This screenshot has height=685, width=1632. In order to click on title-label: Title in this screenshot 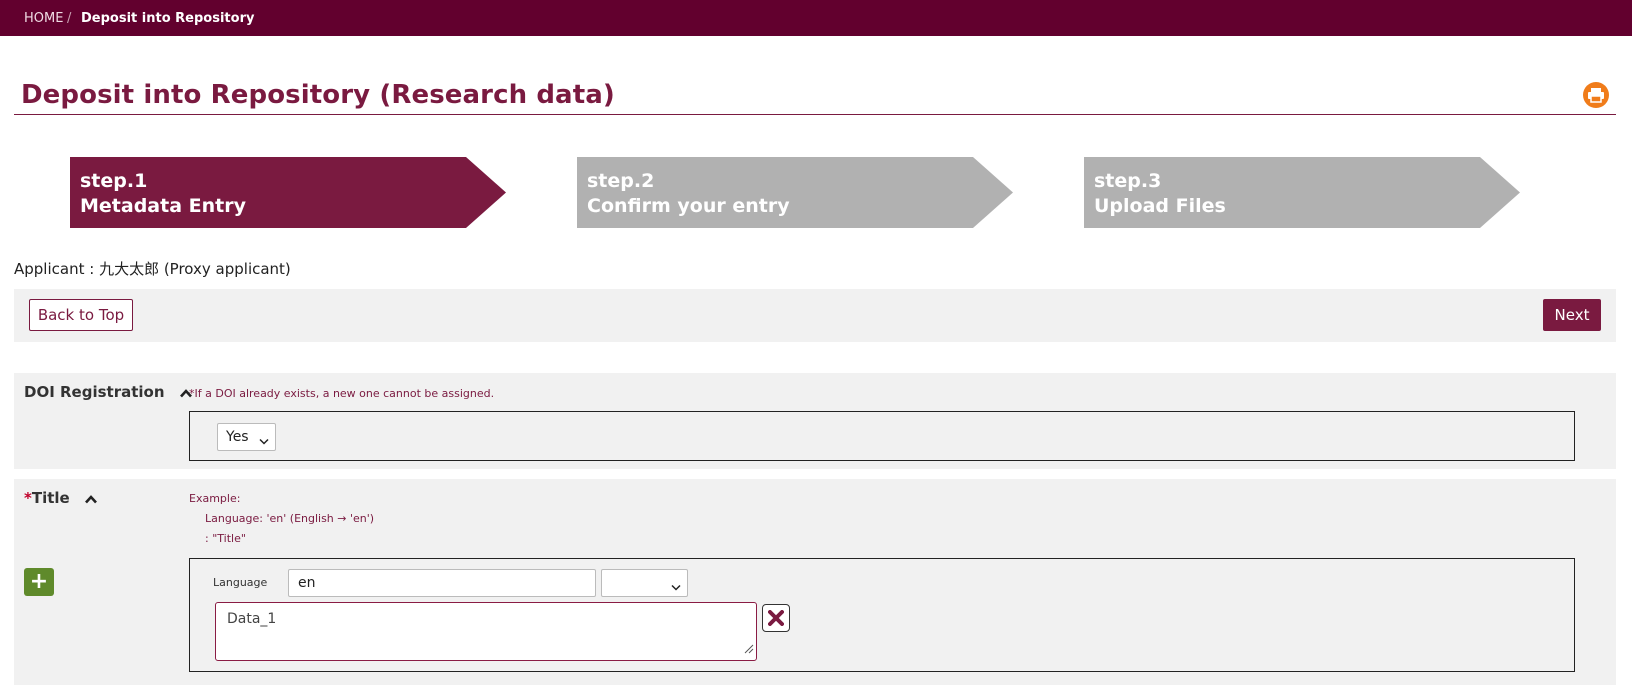, I will do `click(50, 498)`.